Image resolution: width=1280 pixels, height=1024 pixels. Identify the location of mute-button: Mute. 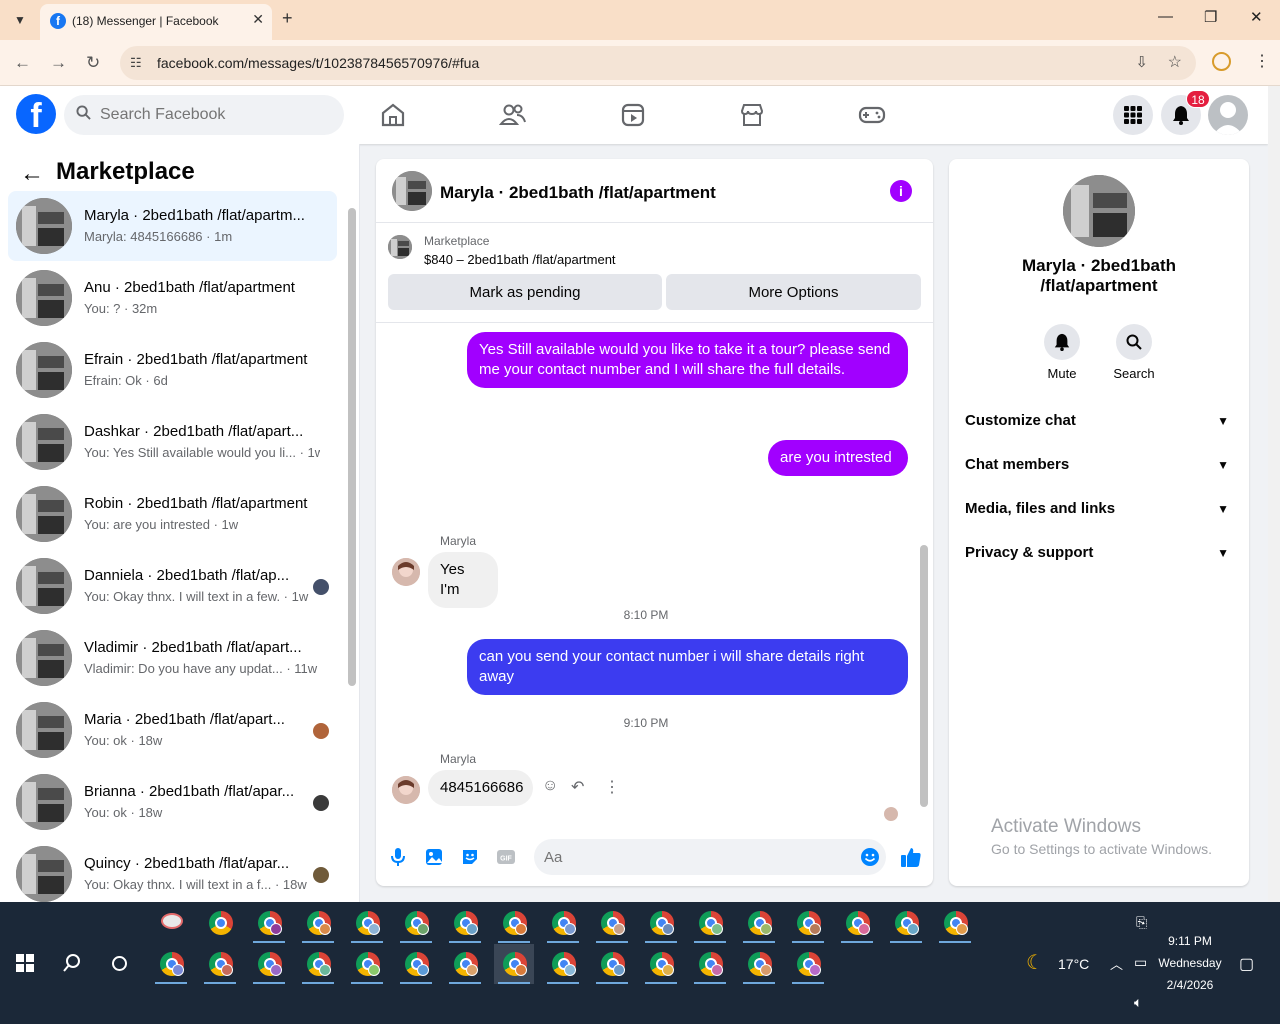
(1062, 352).